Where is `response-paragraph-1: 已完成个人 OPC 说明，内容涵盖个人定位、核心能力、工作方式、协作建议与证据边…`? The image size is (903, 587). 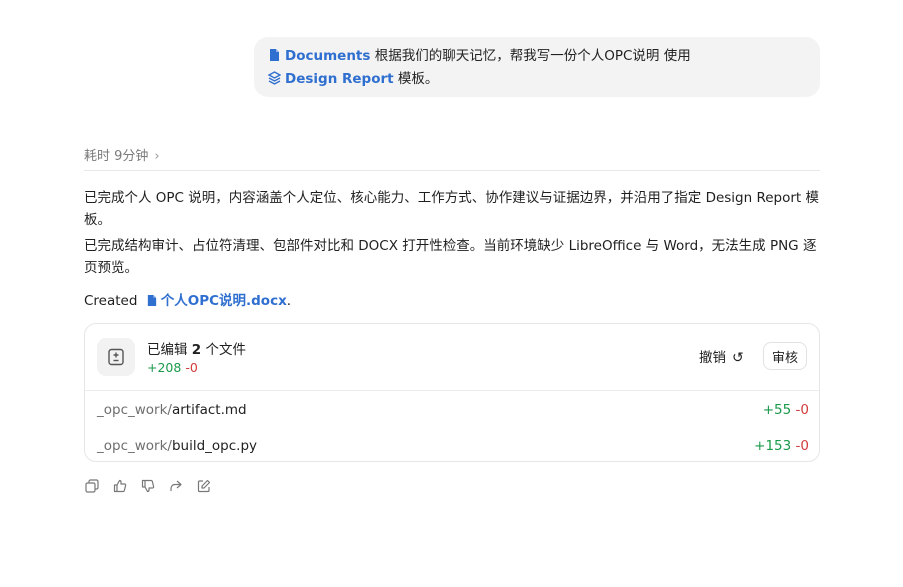
response-paragraph-1: 已完成个人 OPC 说明，内容涵盖个人定位、核心能力、工作方式、协作建议与证据边… is located at coordinates (452, 209).